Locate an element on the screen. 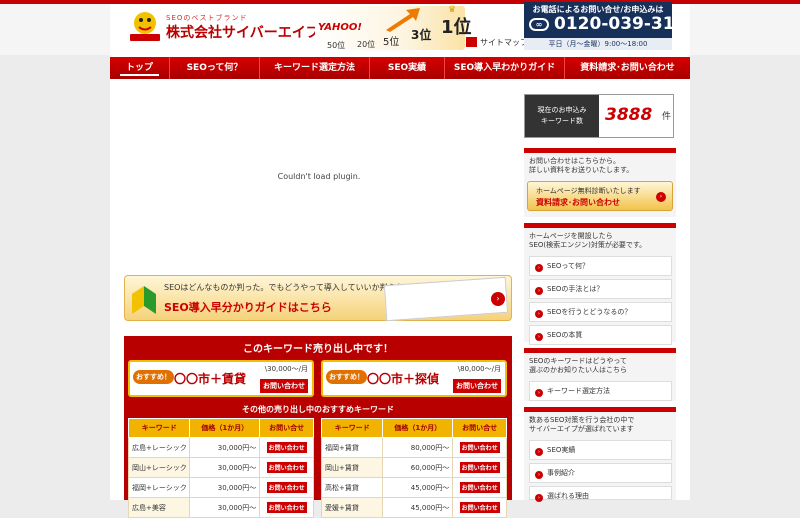 The image size is (800, 518). counter-unit: 件 is located at coordinates (667, 117).